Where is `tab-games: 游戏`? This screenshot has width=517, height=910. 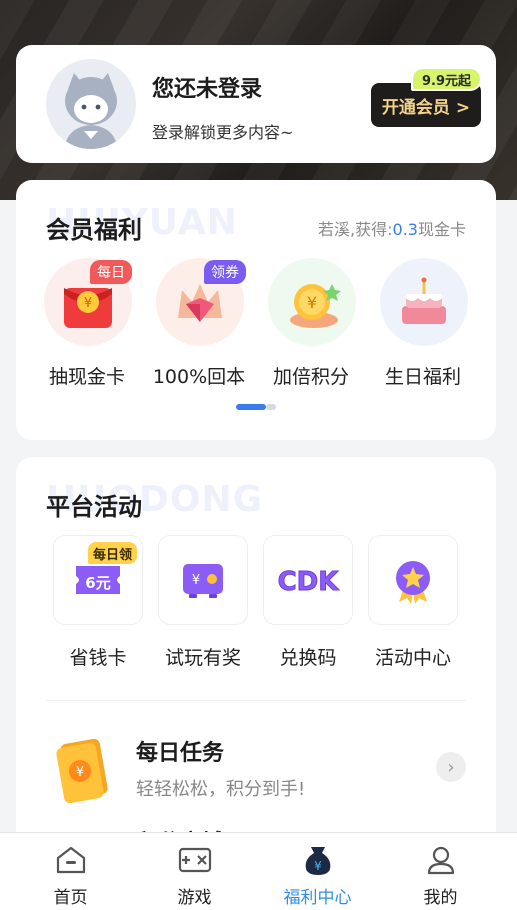 tab-games: 游戏 is located at coordinates (194, 871).